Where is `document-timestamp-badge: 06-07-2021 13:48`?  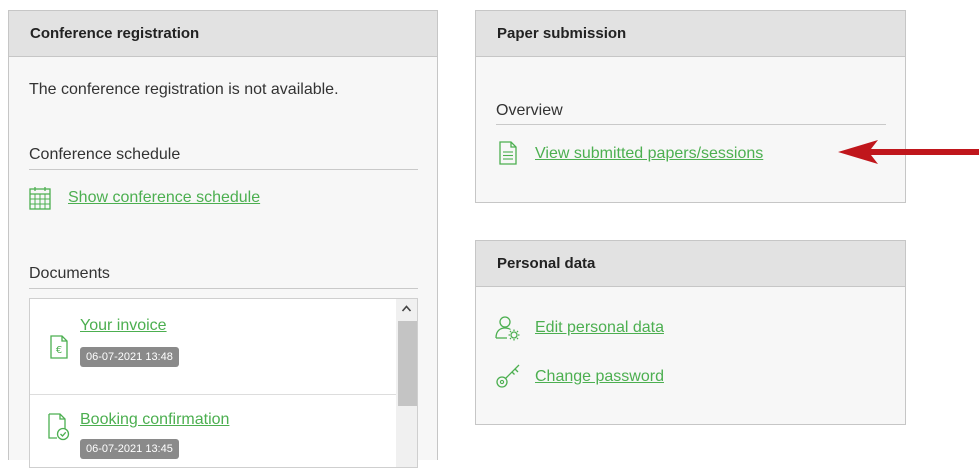 document-timestamp-badge: 06-07-2021 13:48 is located at coordinates (129, 357).